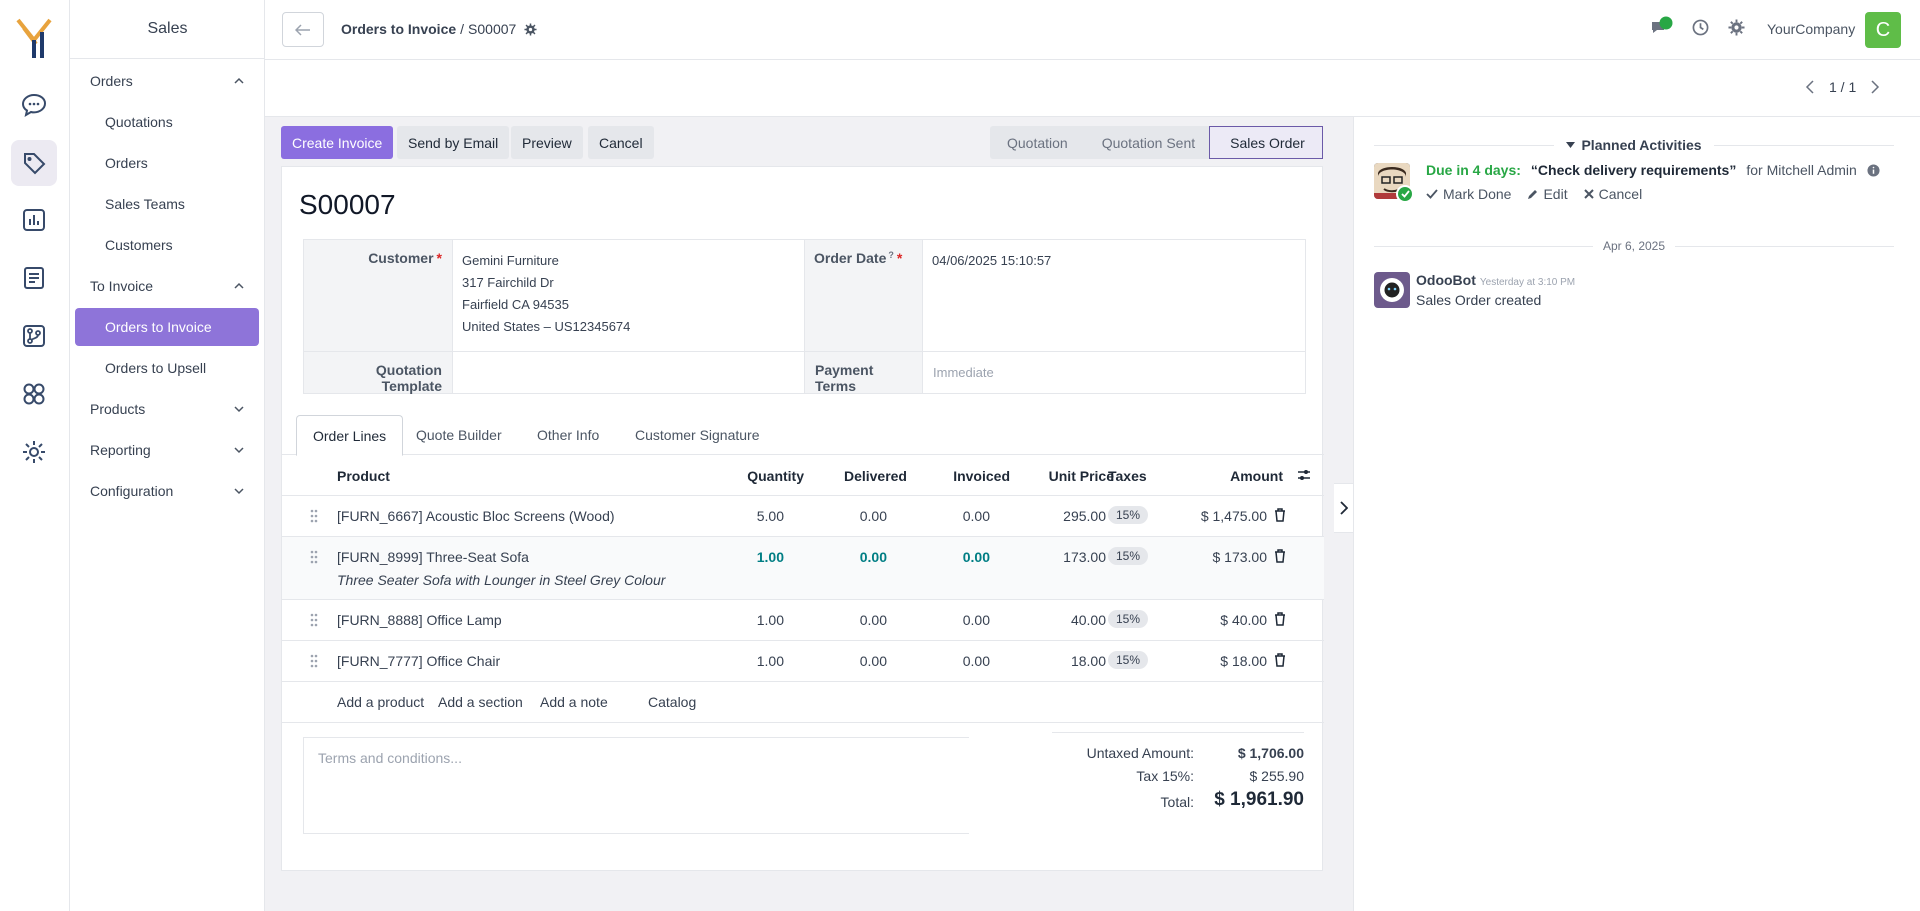 Image resolution: width=1920 pixels, height=911 pixels. Describe the element at coordinates (167, 81) in the screenshot. I see `sidebar-item-orders-group: Orders` at that location.